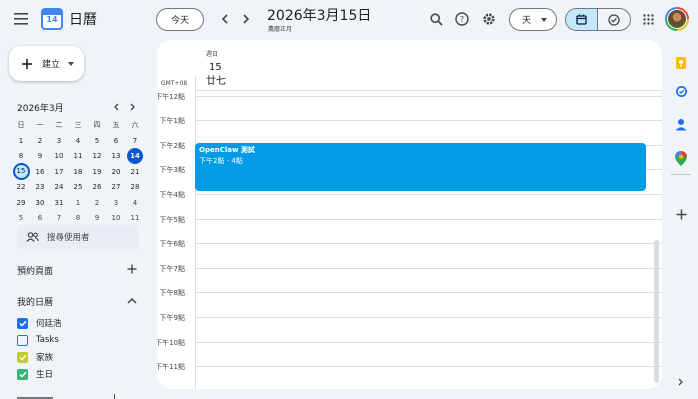  I want to click on calendar-logo: 14, so click(52, 19).